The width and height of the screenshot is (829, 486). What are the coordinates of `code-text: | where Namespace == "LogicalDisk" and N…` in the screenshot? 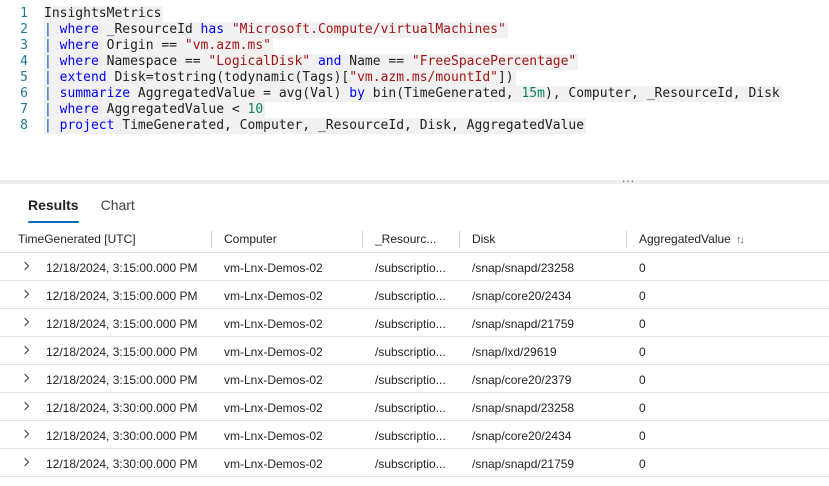 It's located at (311, 62).